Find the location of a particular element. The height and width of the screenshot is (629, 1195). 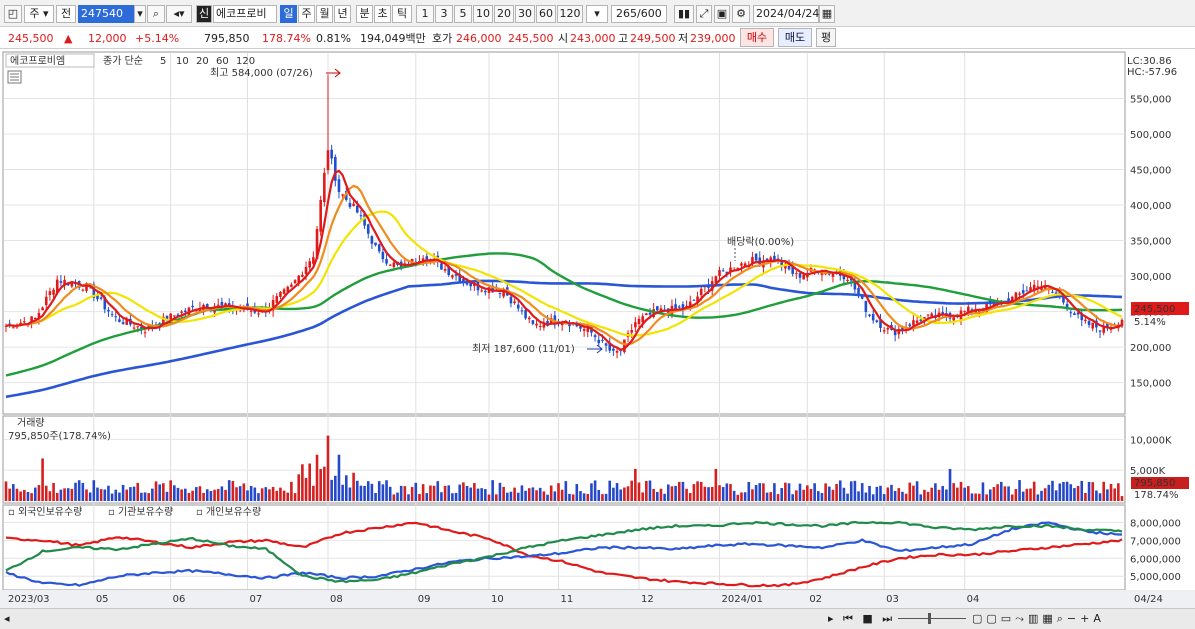

playback-controls: ▸ ⏮ ■ ⏭ is located at coordinates (861, 619).